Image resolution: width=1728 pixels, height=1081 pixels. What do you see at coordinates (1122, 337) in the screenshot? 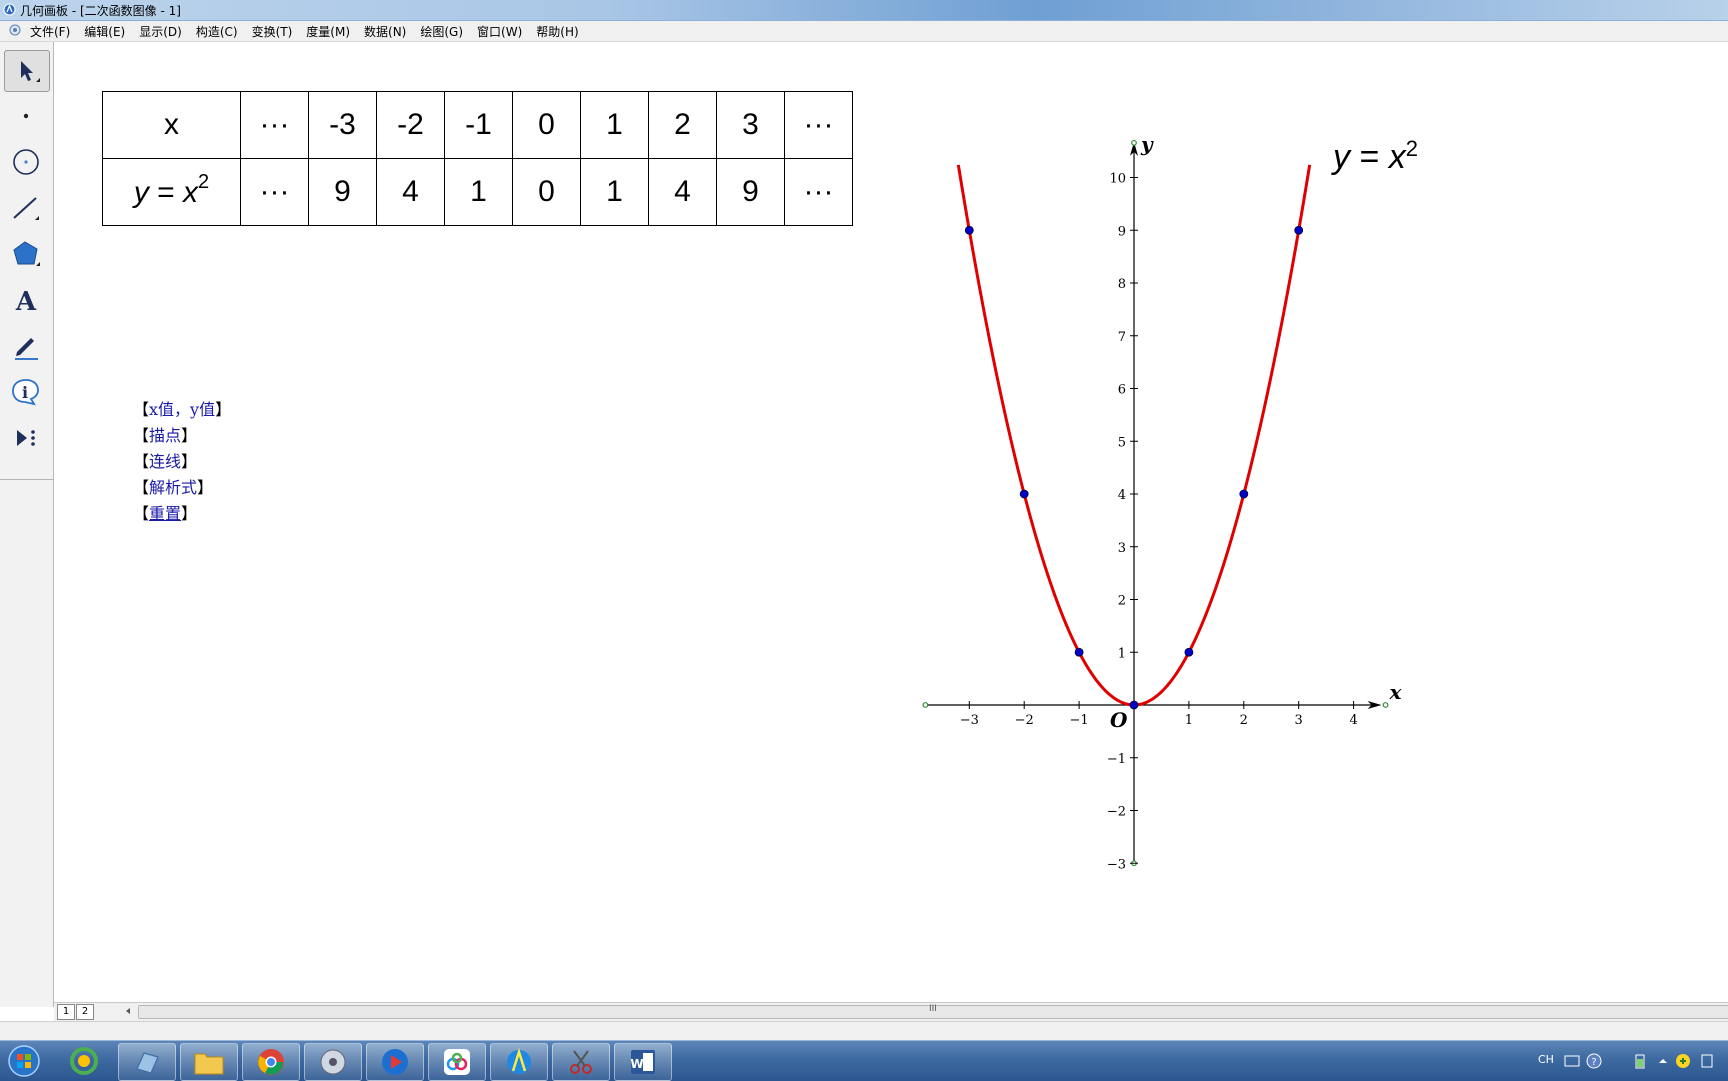
I see `y-tick-label: 7` at bounding box center [1122, 337].